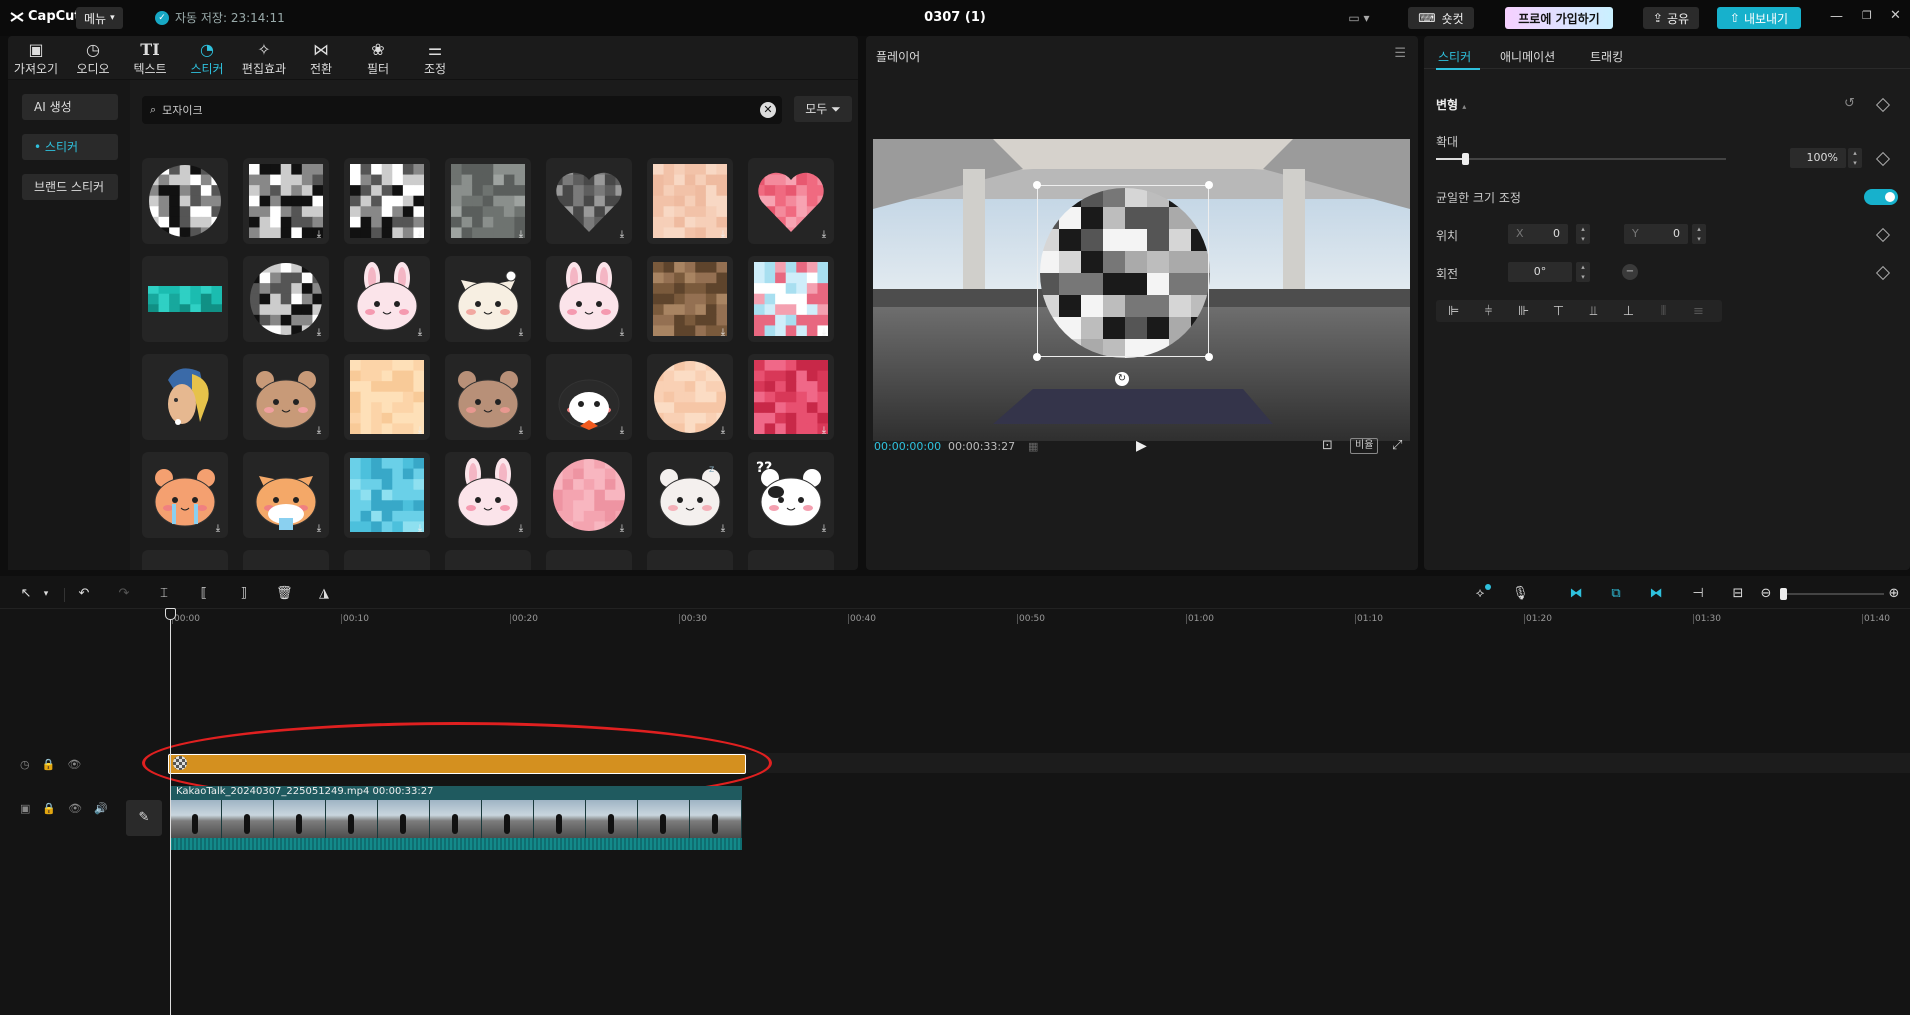 The height and width of the screenshot is (1015, 1910). What do you see at coordinates (690, 299) in the screenshot?
I see `sticker-tile-mosaic-square-brown: ⤓` at bounding box center [690, 299].